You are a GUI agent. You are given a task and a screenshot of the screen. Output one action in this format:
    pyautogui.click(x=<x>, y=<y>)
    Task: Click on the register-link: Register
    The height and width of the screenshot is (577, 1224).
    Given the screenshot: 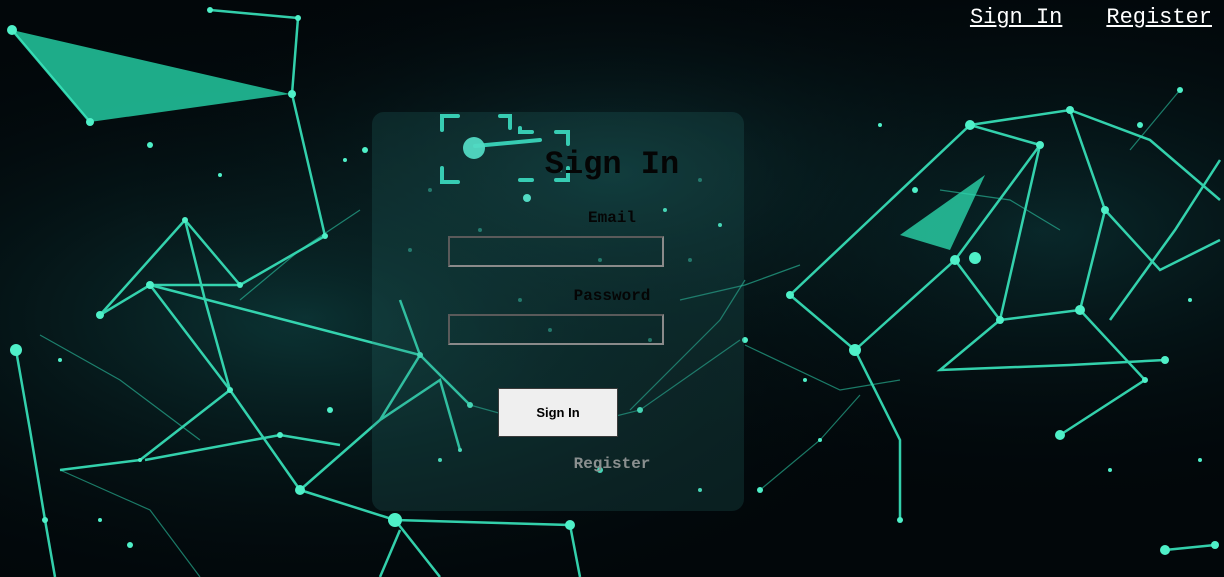 What is the action you would take?
    pyautogui.click(x=612, y=464)
    